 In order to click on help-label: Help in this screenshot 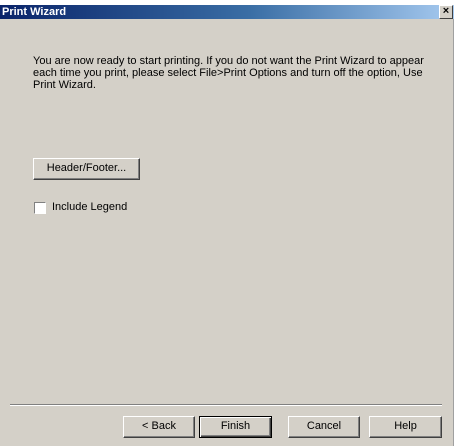, I will do `click(405, 426)`.